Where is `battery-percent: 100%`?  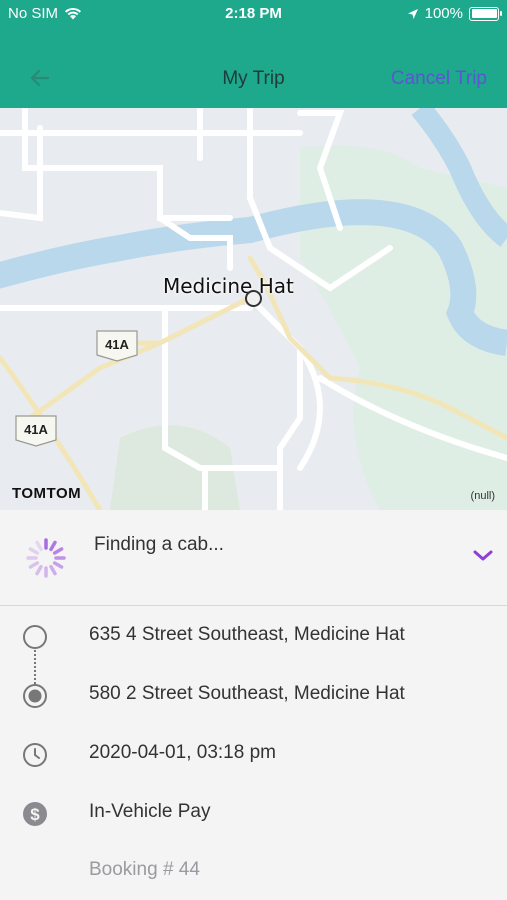
battery-percent: 100% is located at coordinates (443, 13).